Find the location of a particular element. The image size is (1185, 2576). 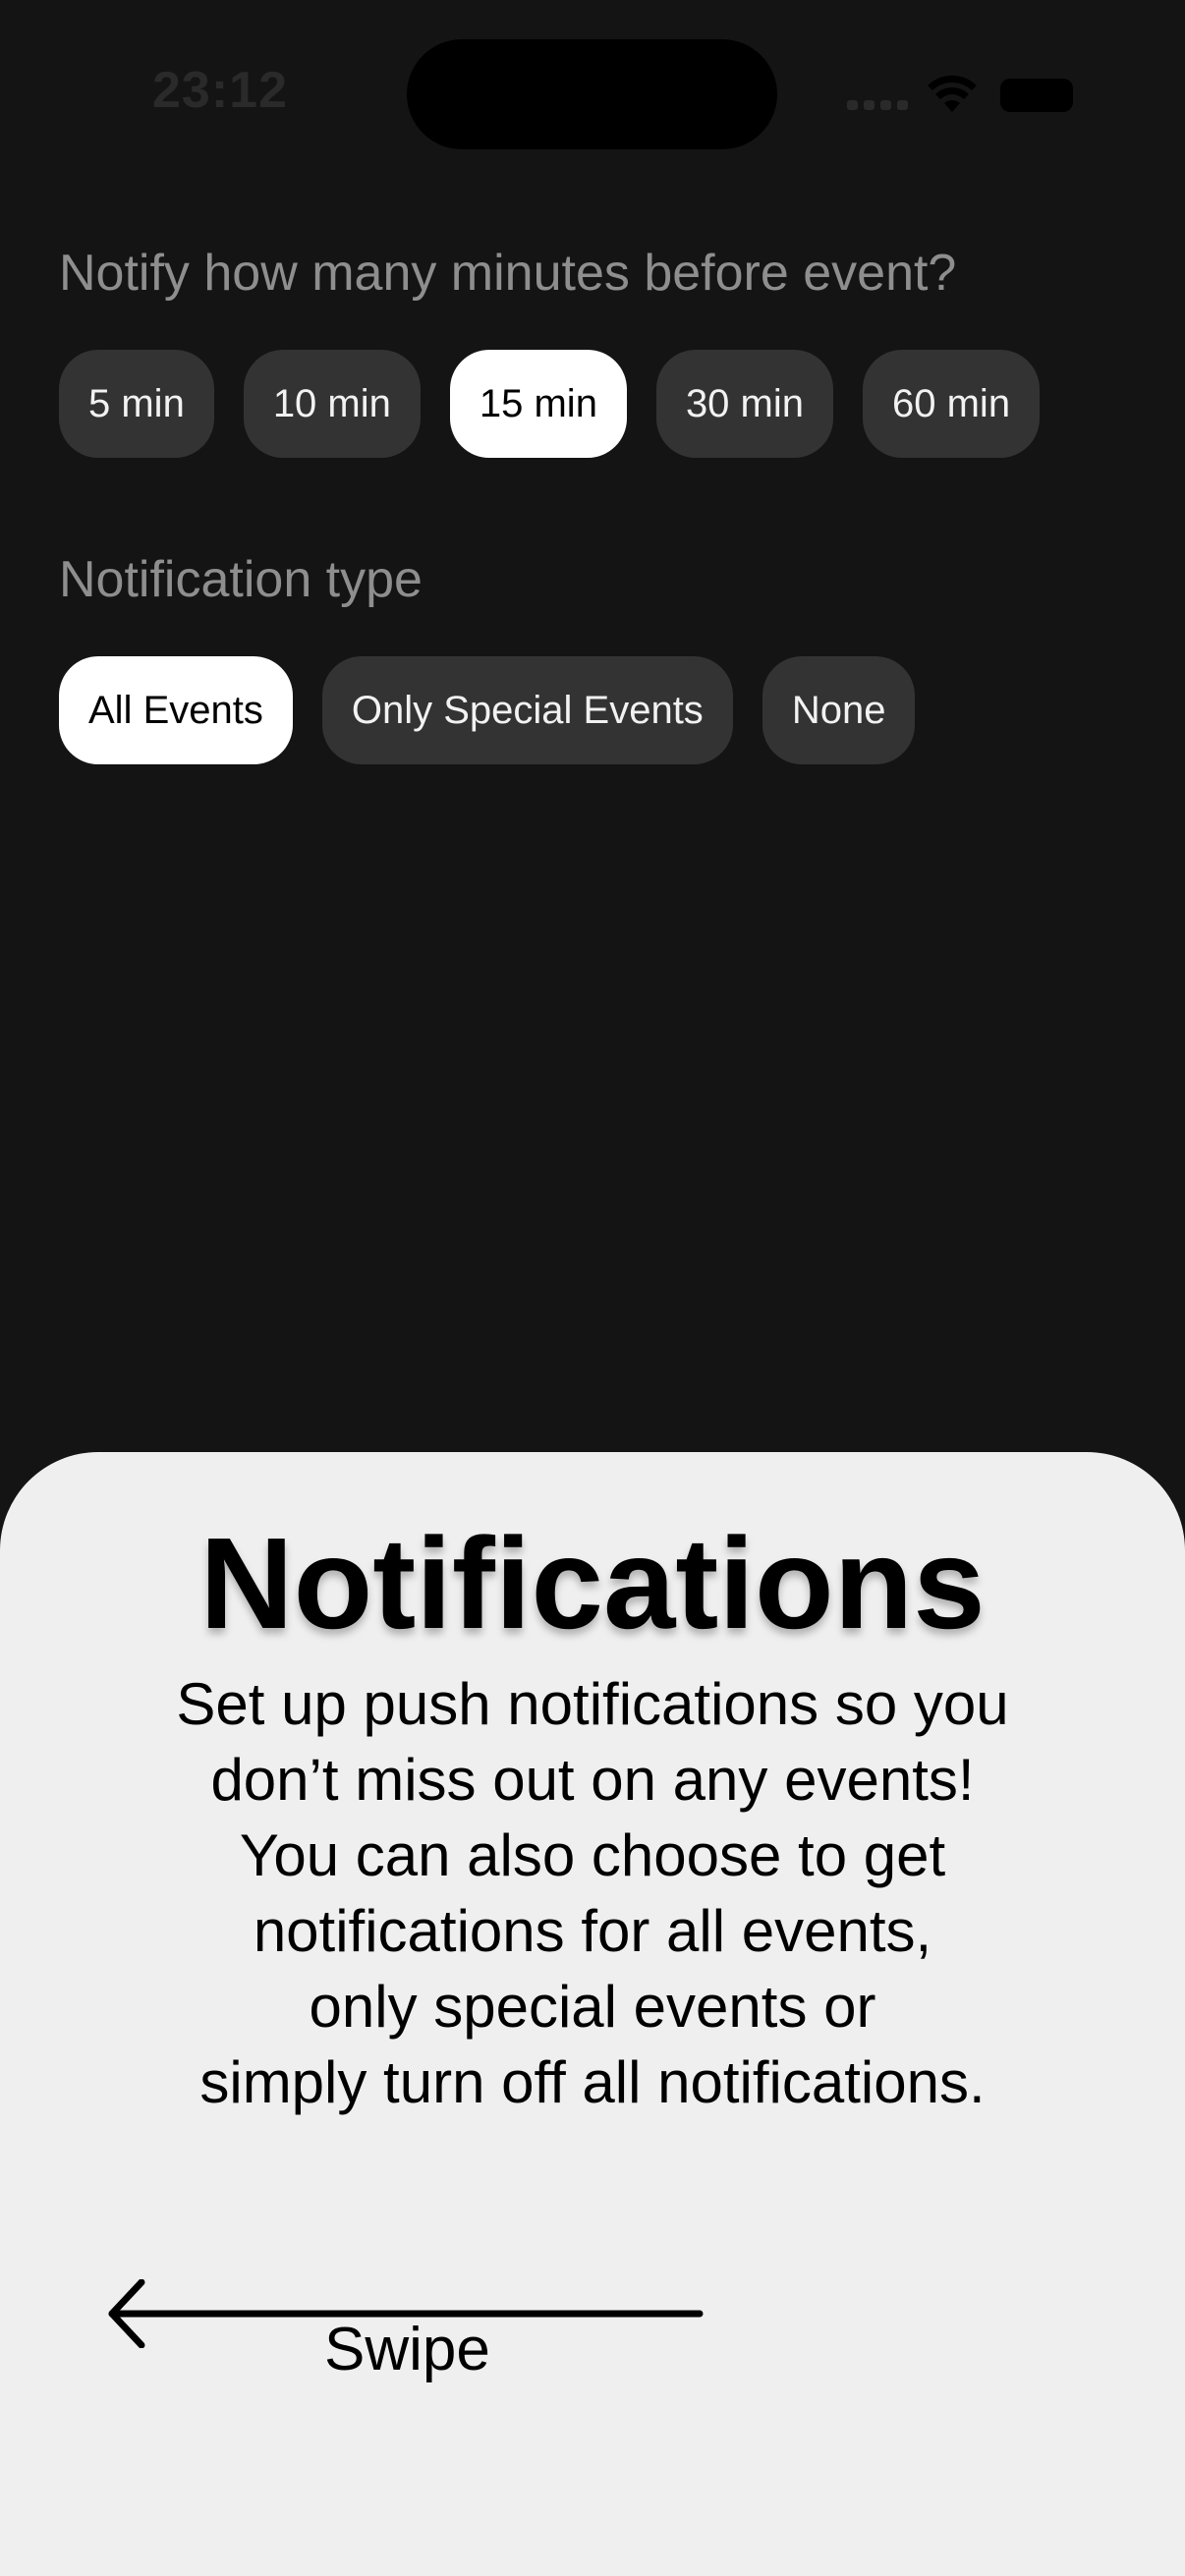

dynamic-island is located at coordinates (592, 94).